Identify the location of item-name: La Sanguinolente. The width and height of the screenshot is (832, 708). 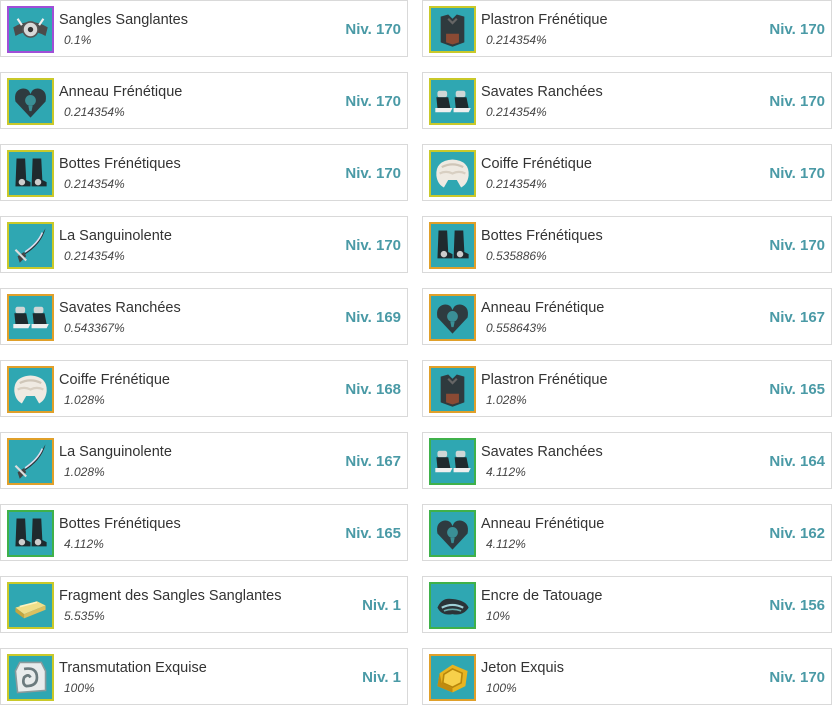
(115, 236).